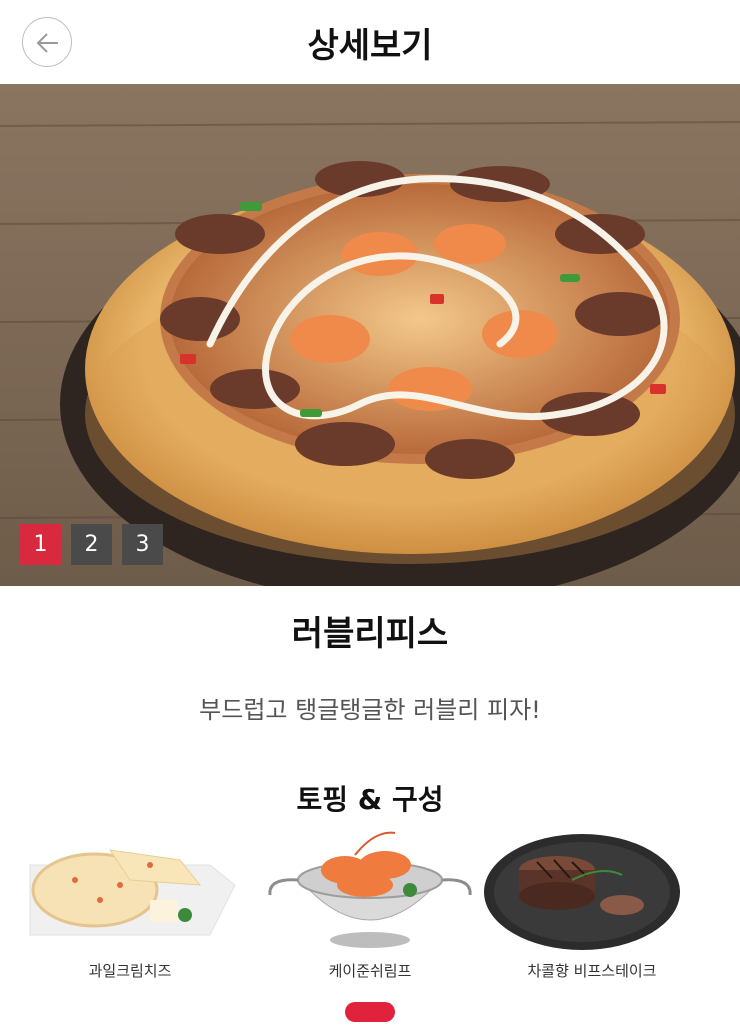 This screenshot has height=1035, width=740. Describe the element at coordinates (142, 544) in the screenshot. I see `page-3-button: 3` at that location.